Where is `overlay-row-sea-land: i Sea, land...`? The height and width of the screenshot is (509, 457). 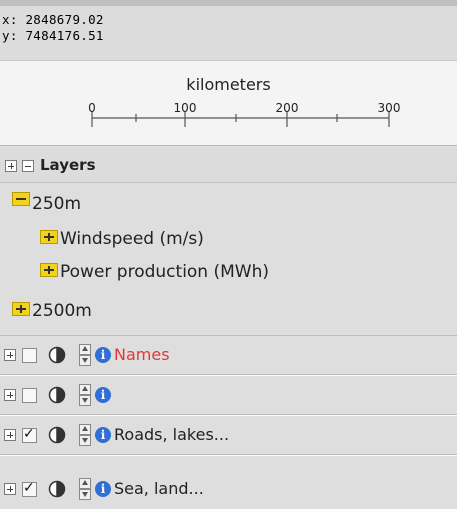 overlay-row-sea-land: i Sea, land... is located at coordinates (228, 482).